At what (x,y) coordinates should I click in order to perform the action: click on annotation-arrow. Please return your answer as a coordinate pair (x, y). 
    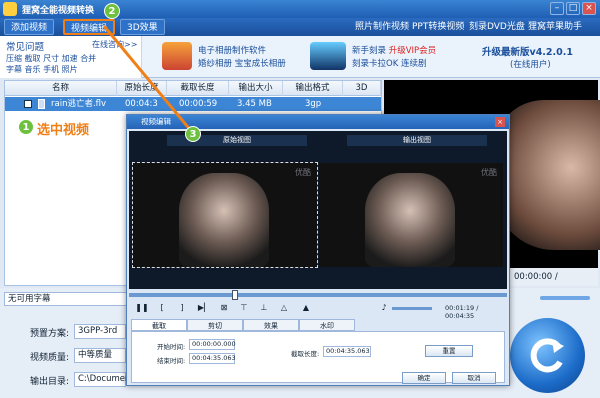
    Looking at the image, I should click on (148, 79).